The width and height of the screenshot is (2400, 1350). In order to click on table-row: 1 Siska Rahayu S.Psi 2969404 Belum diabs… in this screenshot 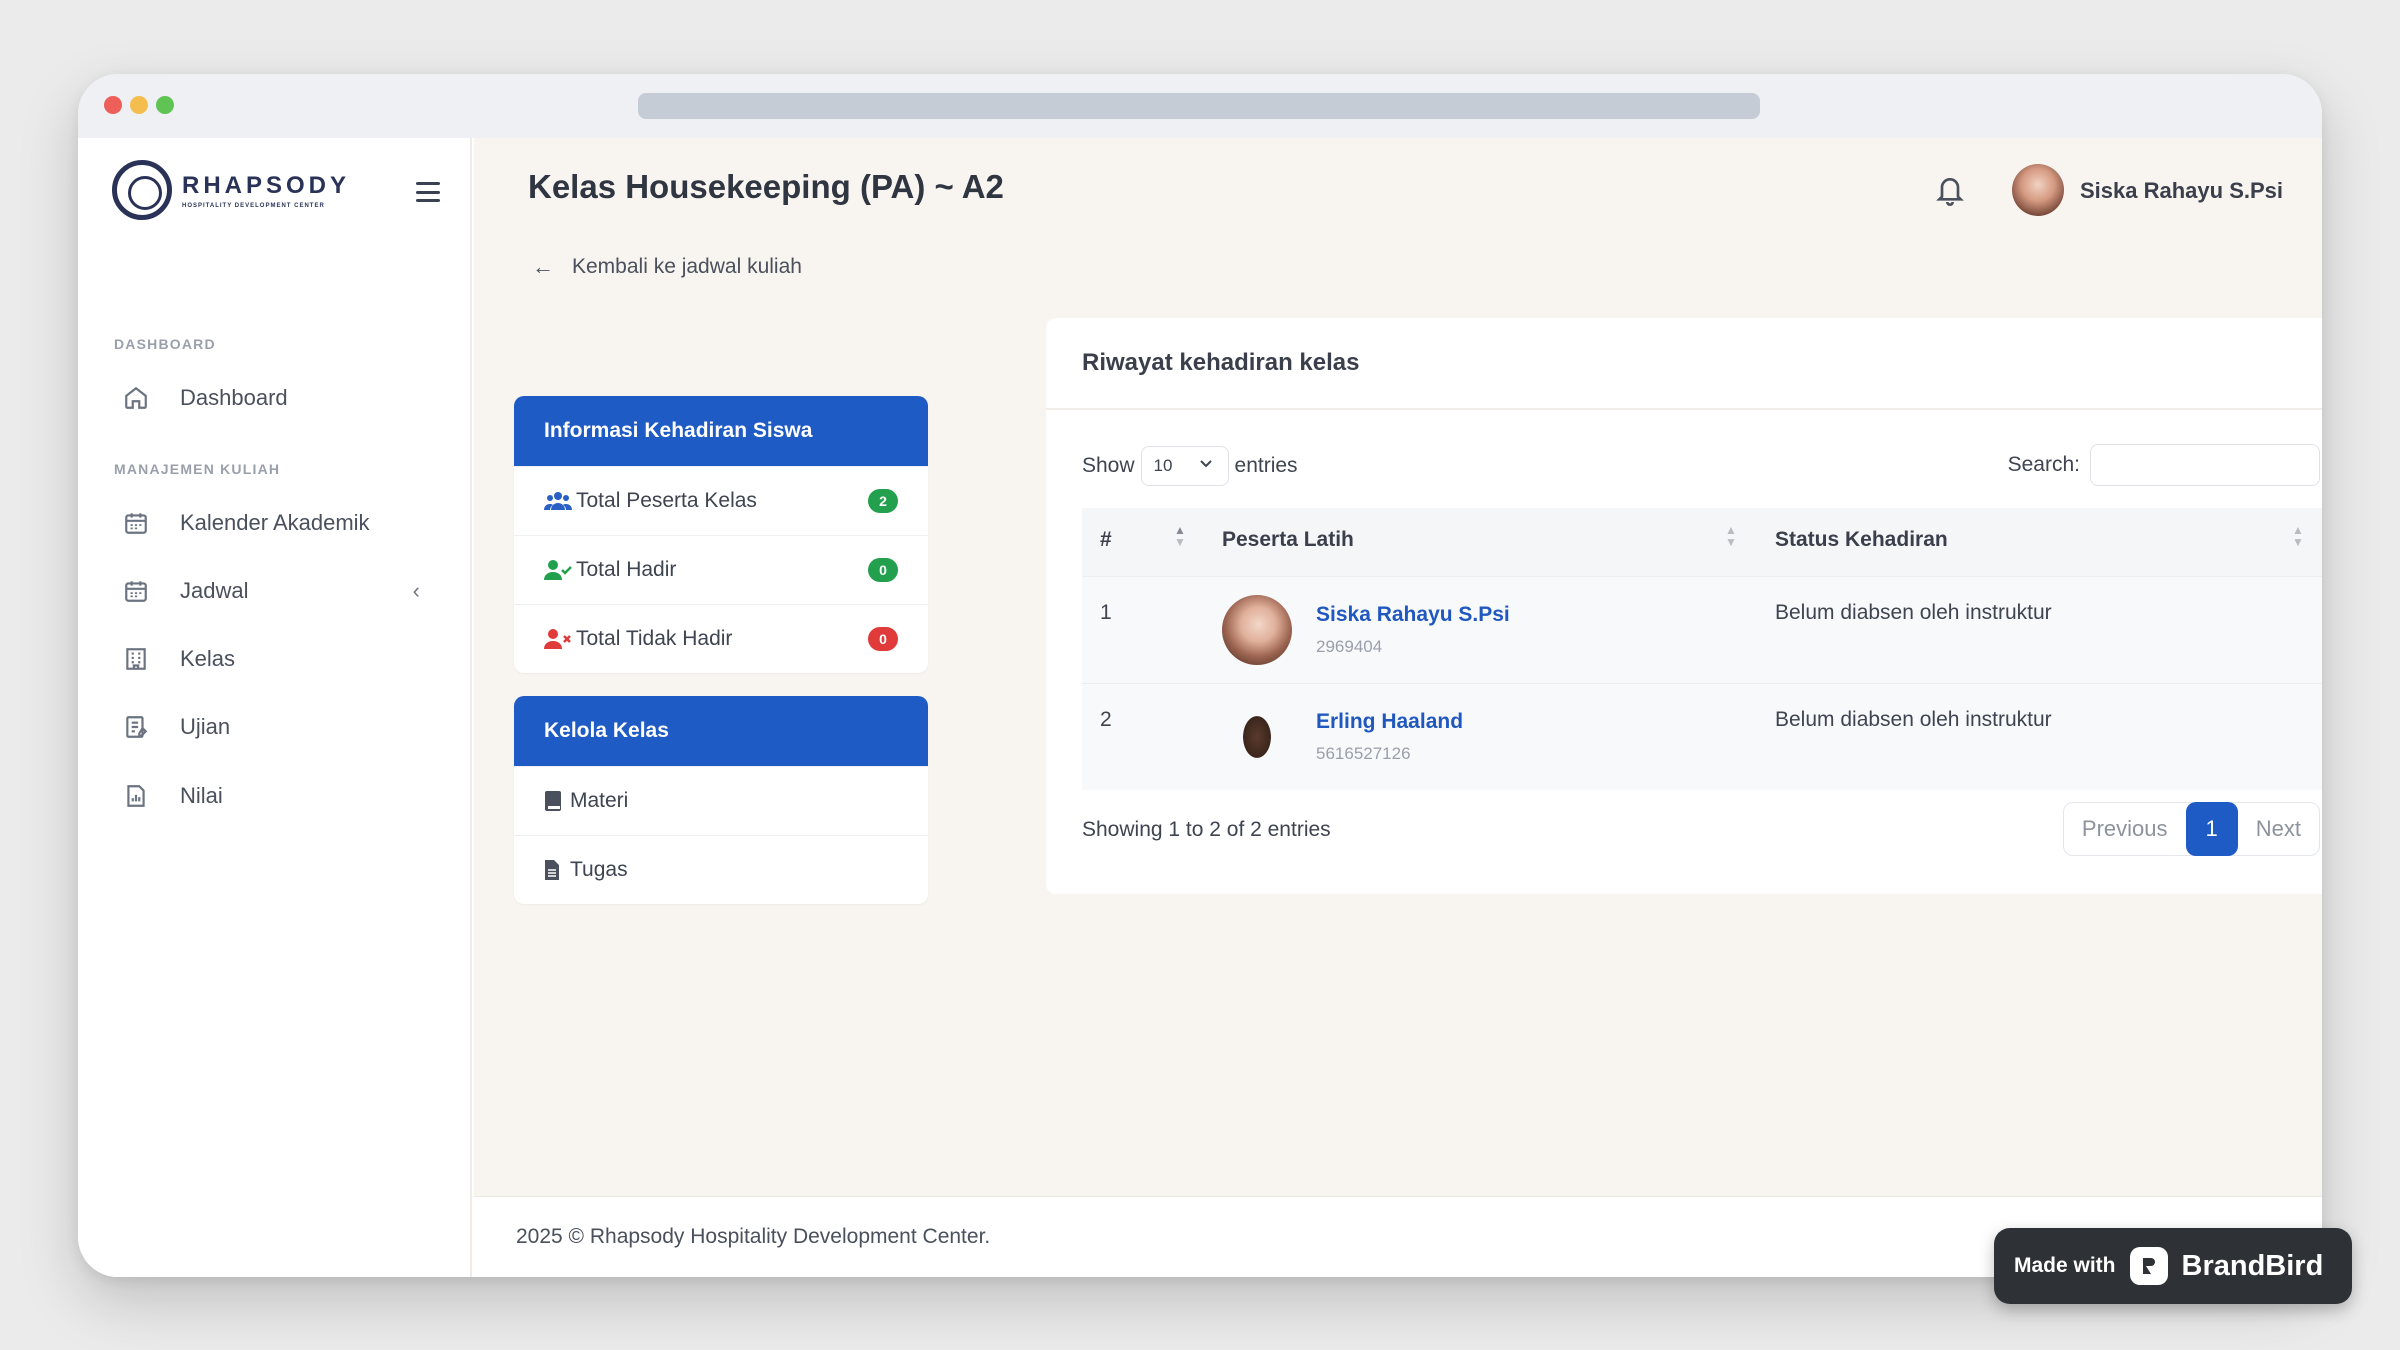, I will do `click(1702, 629)`.